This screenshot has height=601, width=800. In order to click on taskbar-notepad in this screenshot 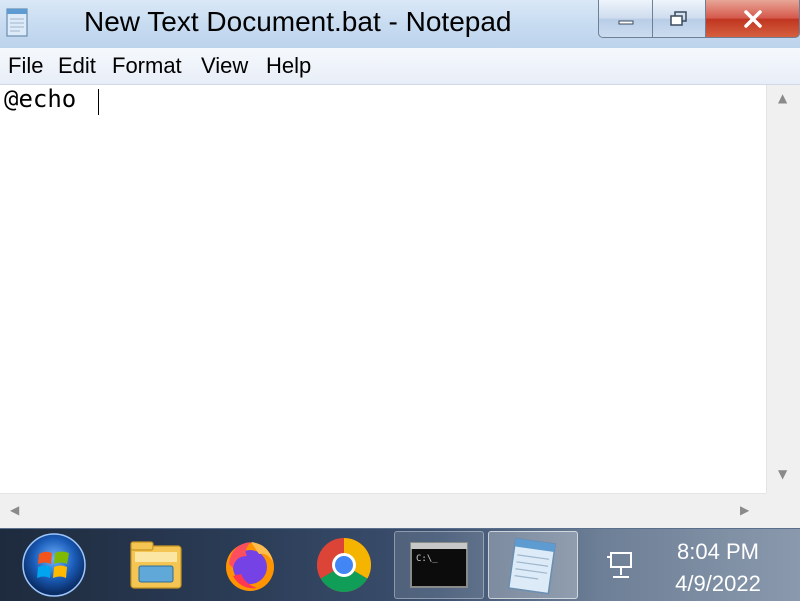, I will do `click(533, 565)`.